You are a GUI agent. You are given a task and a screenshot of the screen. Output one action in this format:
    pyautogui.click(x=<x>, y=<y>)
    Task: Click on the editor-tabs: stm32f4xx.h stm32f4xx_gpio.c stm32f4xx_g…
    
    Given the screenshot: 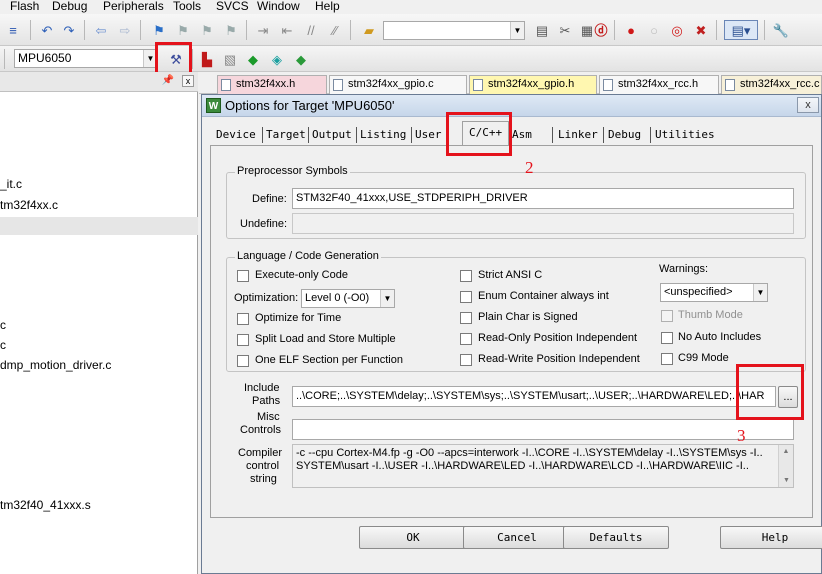 What is the action you would take?
    pyautogui.click(x=510, y=83)
    